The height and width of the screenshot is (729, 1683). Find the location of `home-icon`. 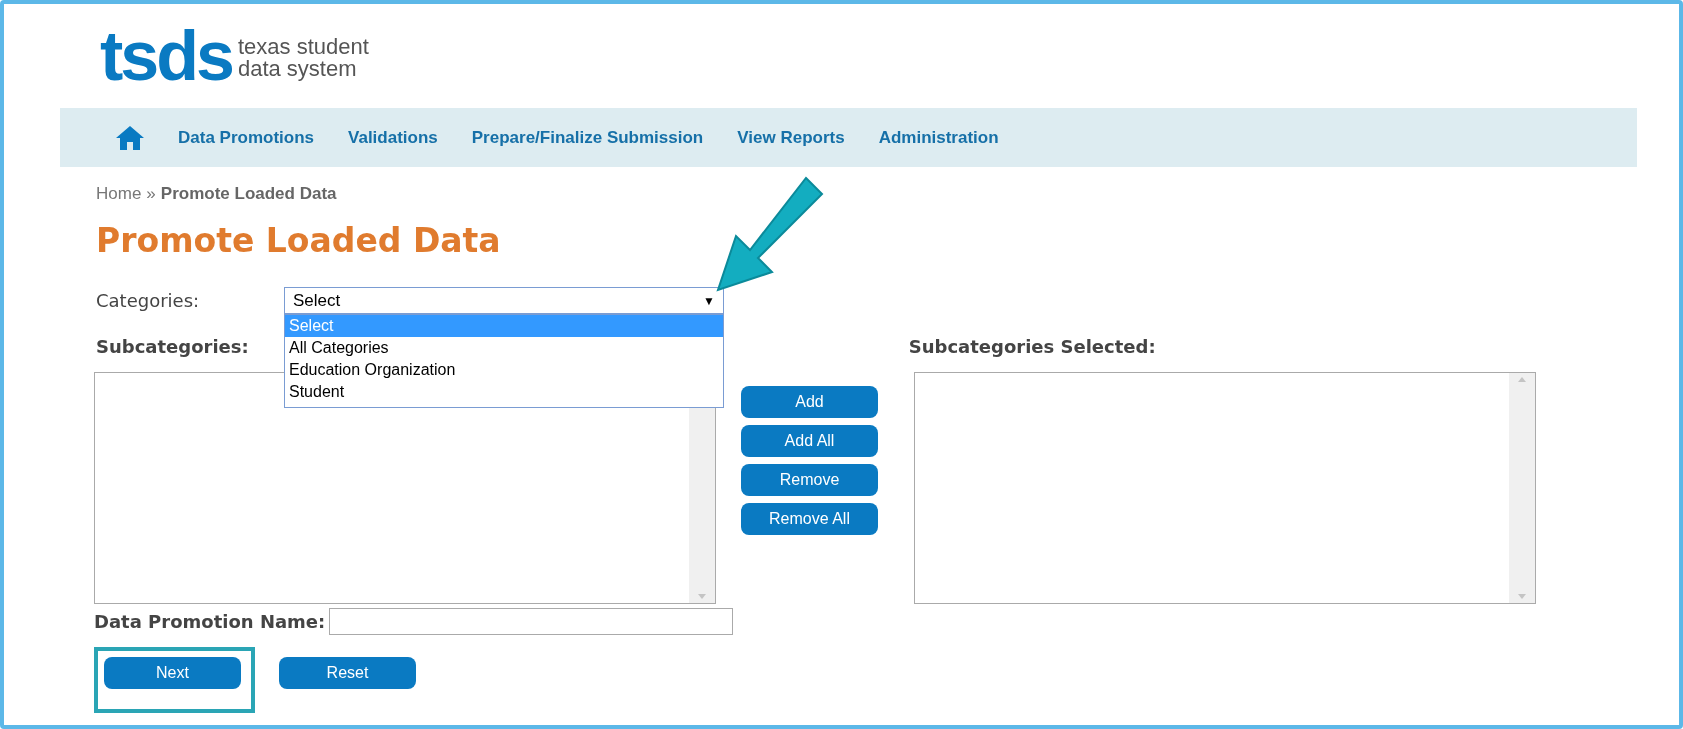

home-icon is located at coordinates (130, 137).